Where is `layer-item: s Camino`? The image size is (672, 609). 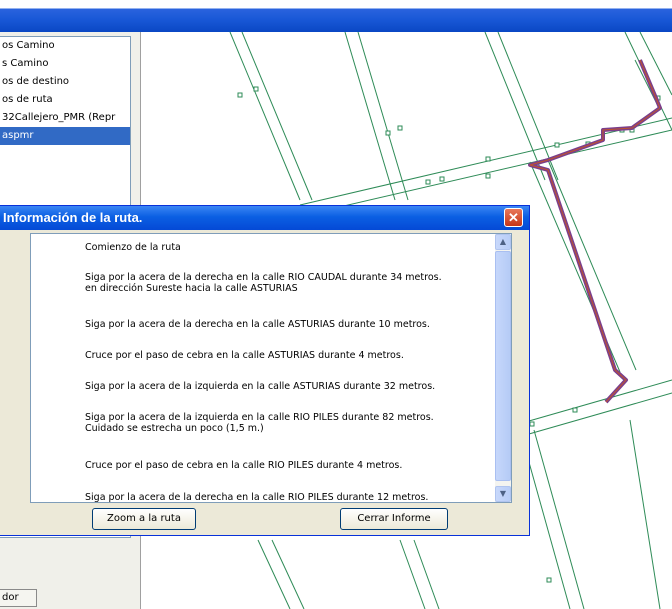
layer-item: s Camino is located at coordinates (65, 64).